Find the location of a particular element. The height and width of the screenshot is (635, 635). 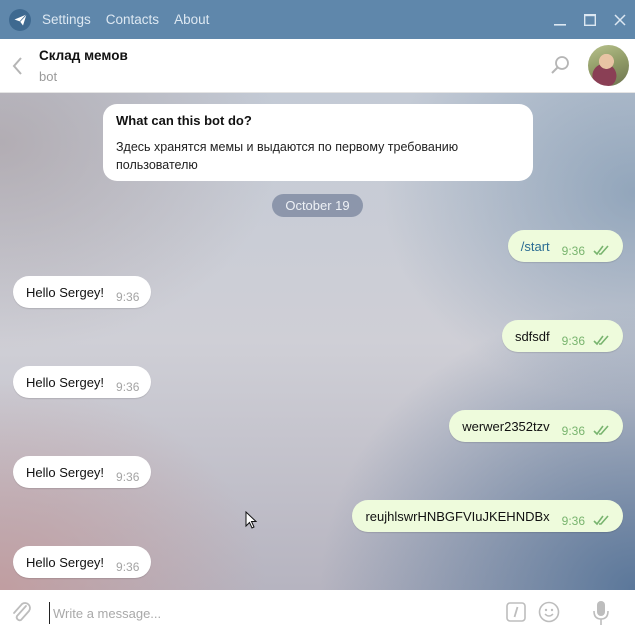

window-titlebar: Settings Contacts About is located at coordinates (317, 19).